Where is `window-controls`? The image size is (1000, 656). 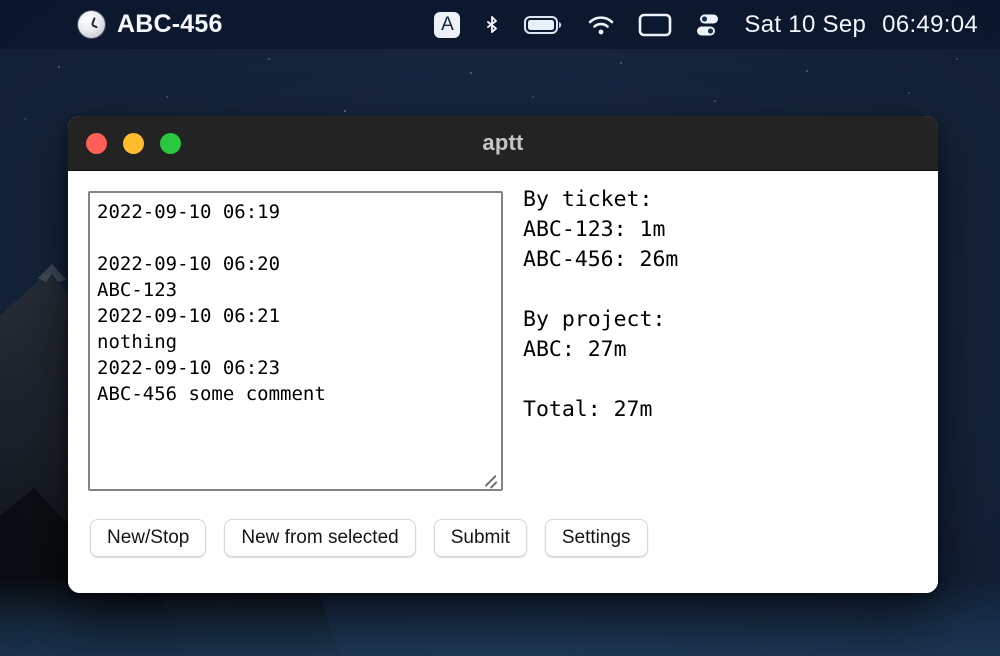
window-controls is located at coordinates (124, 143).